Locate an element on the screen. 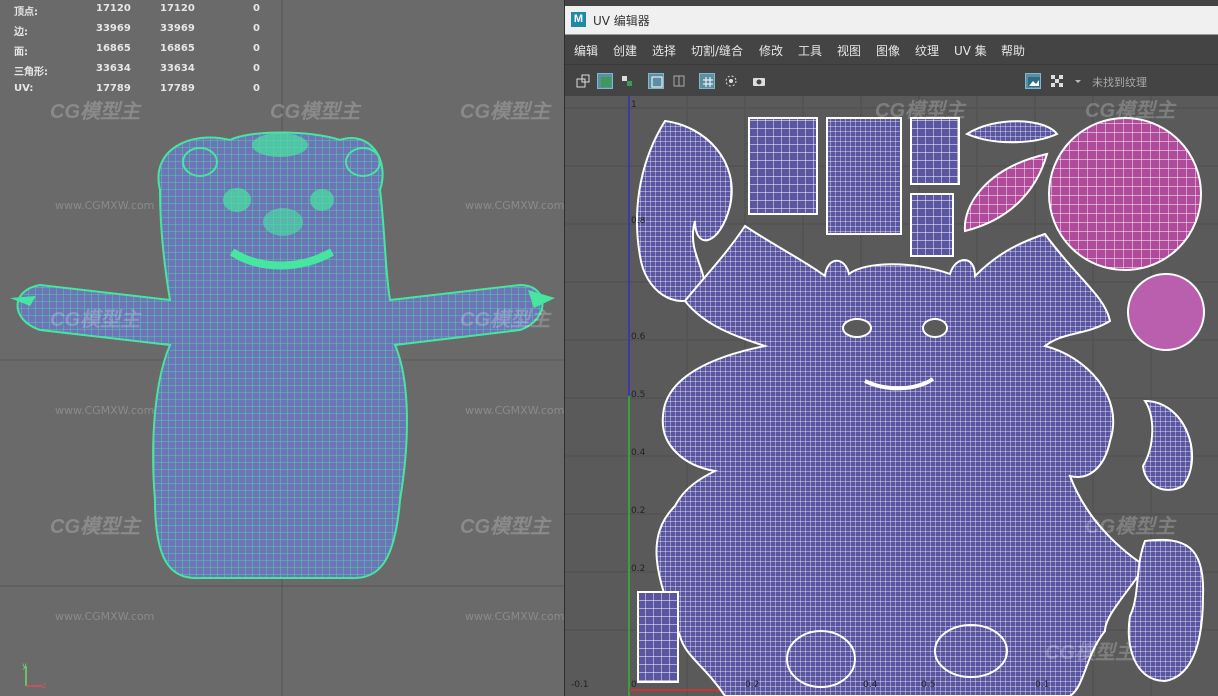  ruler-v-label: 0.4 is located at coordinates (638, 453).